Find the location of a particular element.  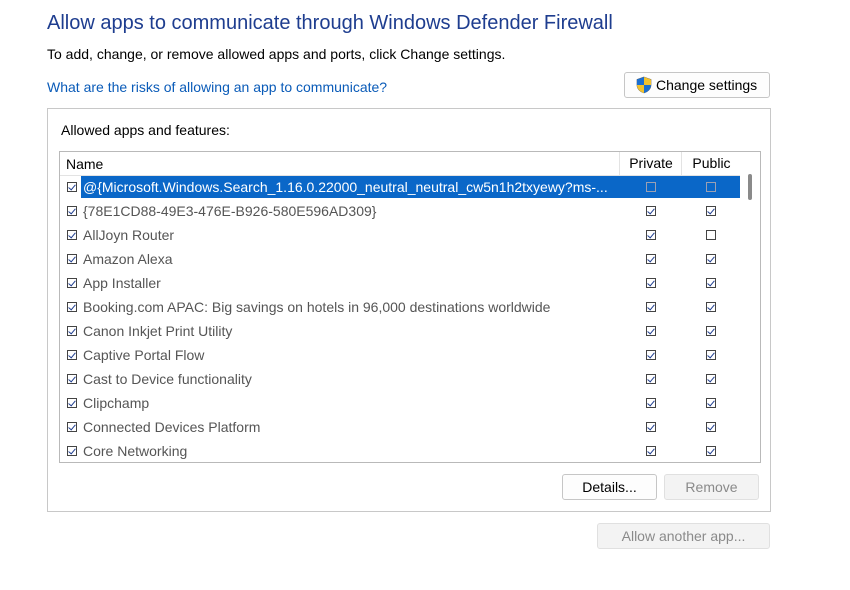

list-item: Captive Portal Flow is located at coordinates (400, 356).